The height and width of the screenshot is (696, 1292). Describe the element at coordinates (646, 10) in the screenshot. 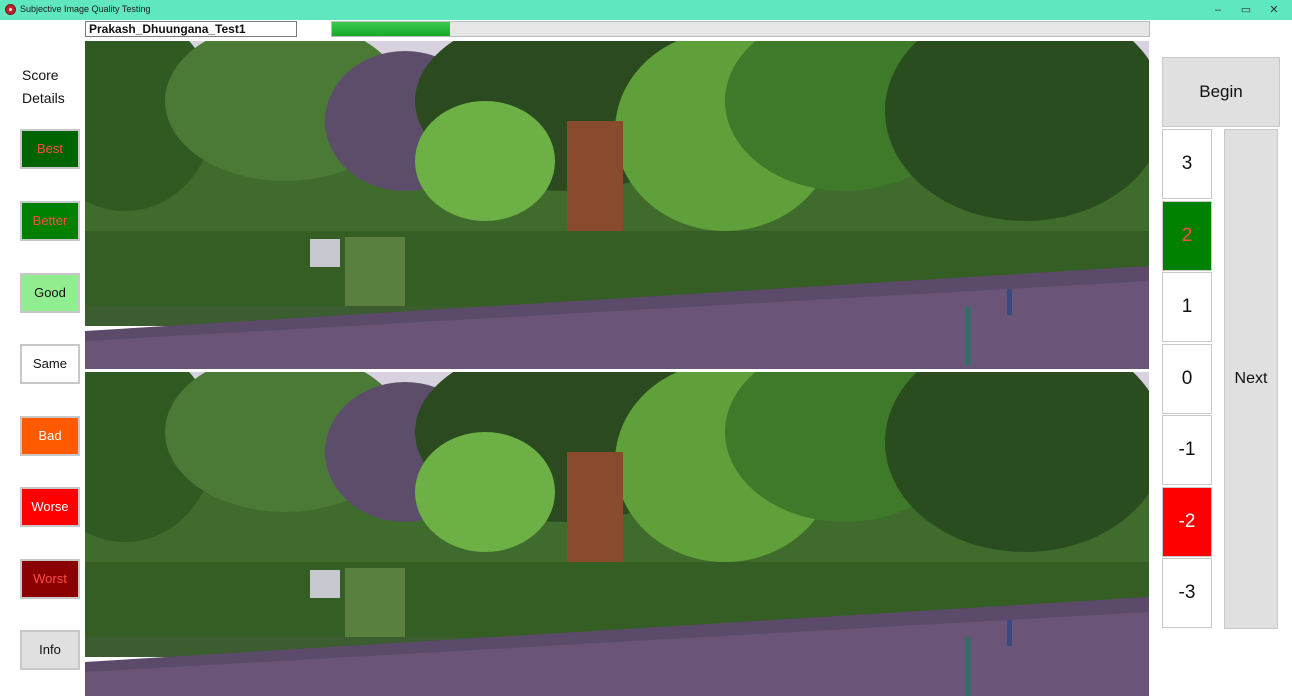

I see `title-bar: Subjective Image Quality Testing – ▭ ✕` at that location.